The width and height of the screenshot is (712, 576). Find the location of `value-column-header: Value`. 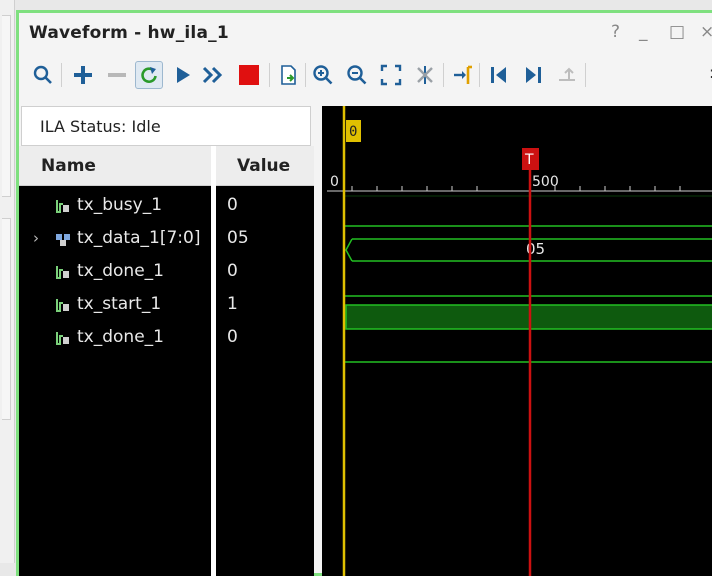

value-column-header: Value is located at coordinates (265, 166).